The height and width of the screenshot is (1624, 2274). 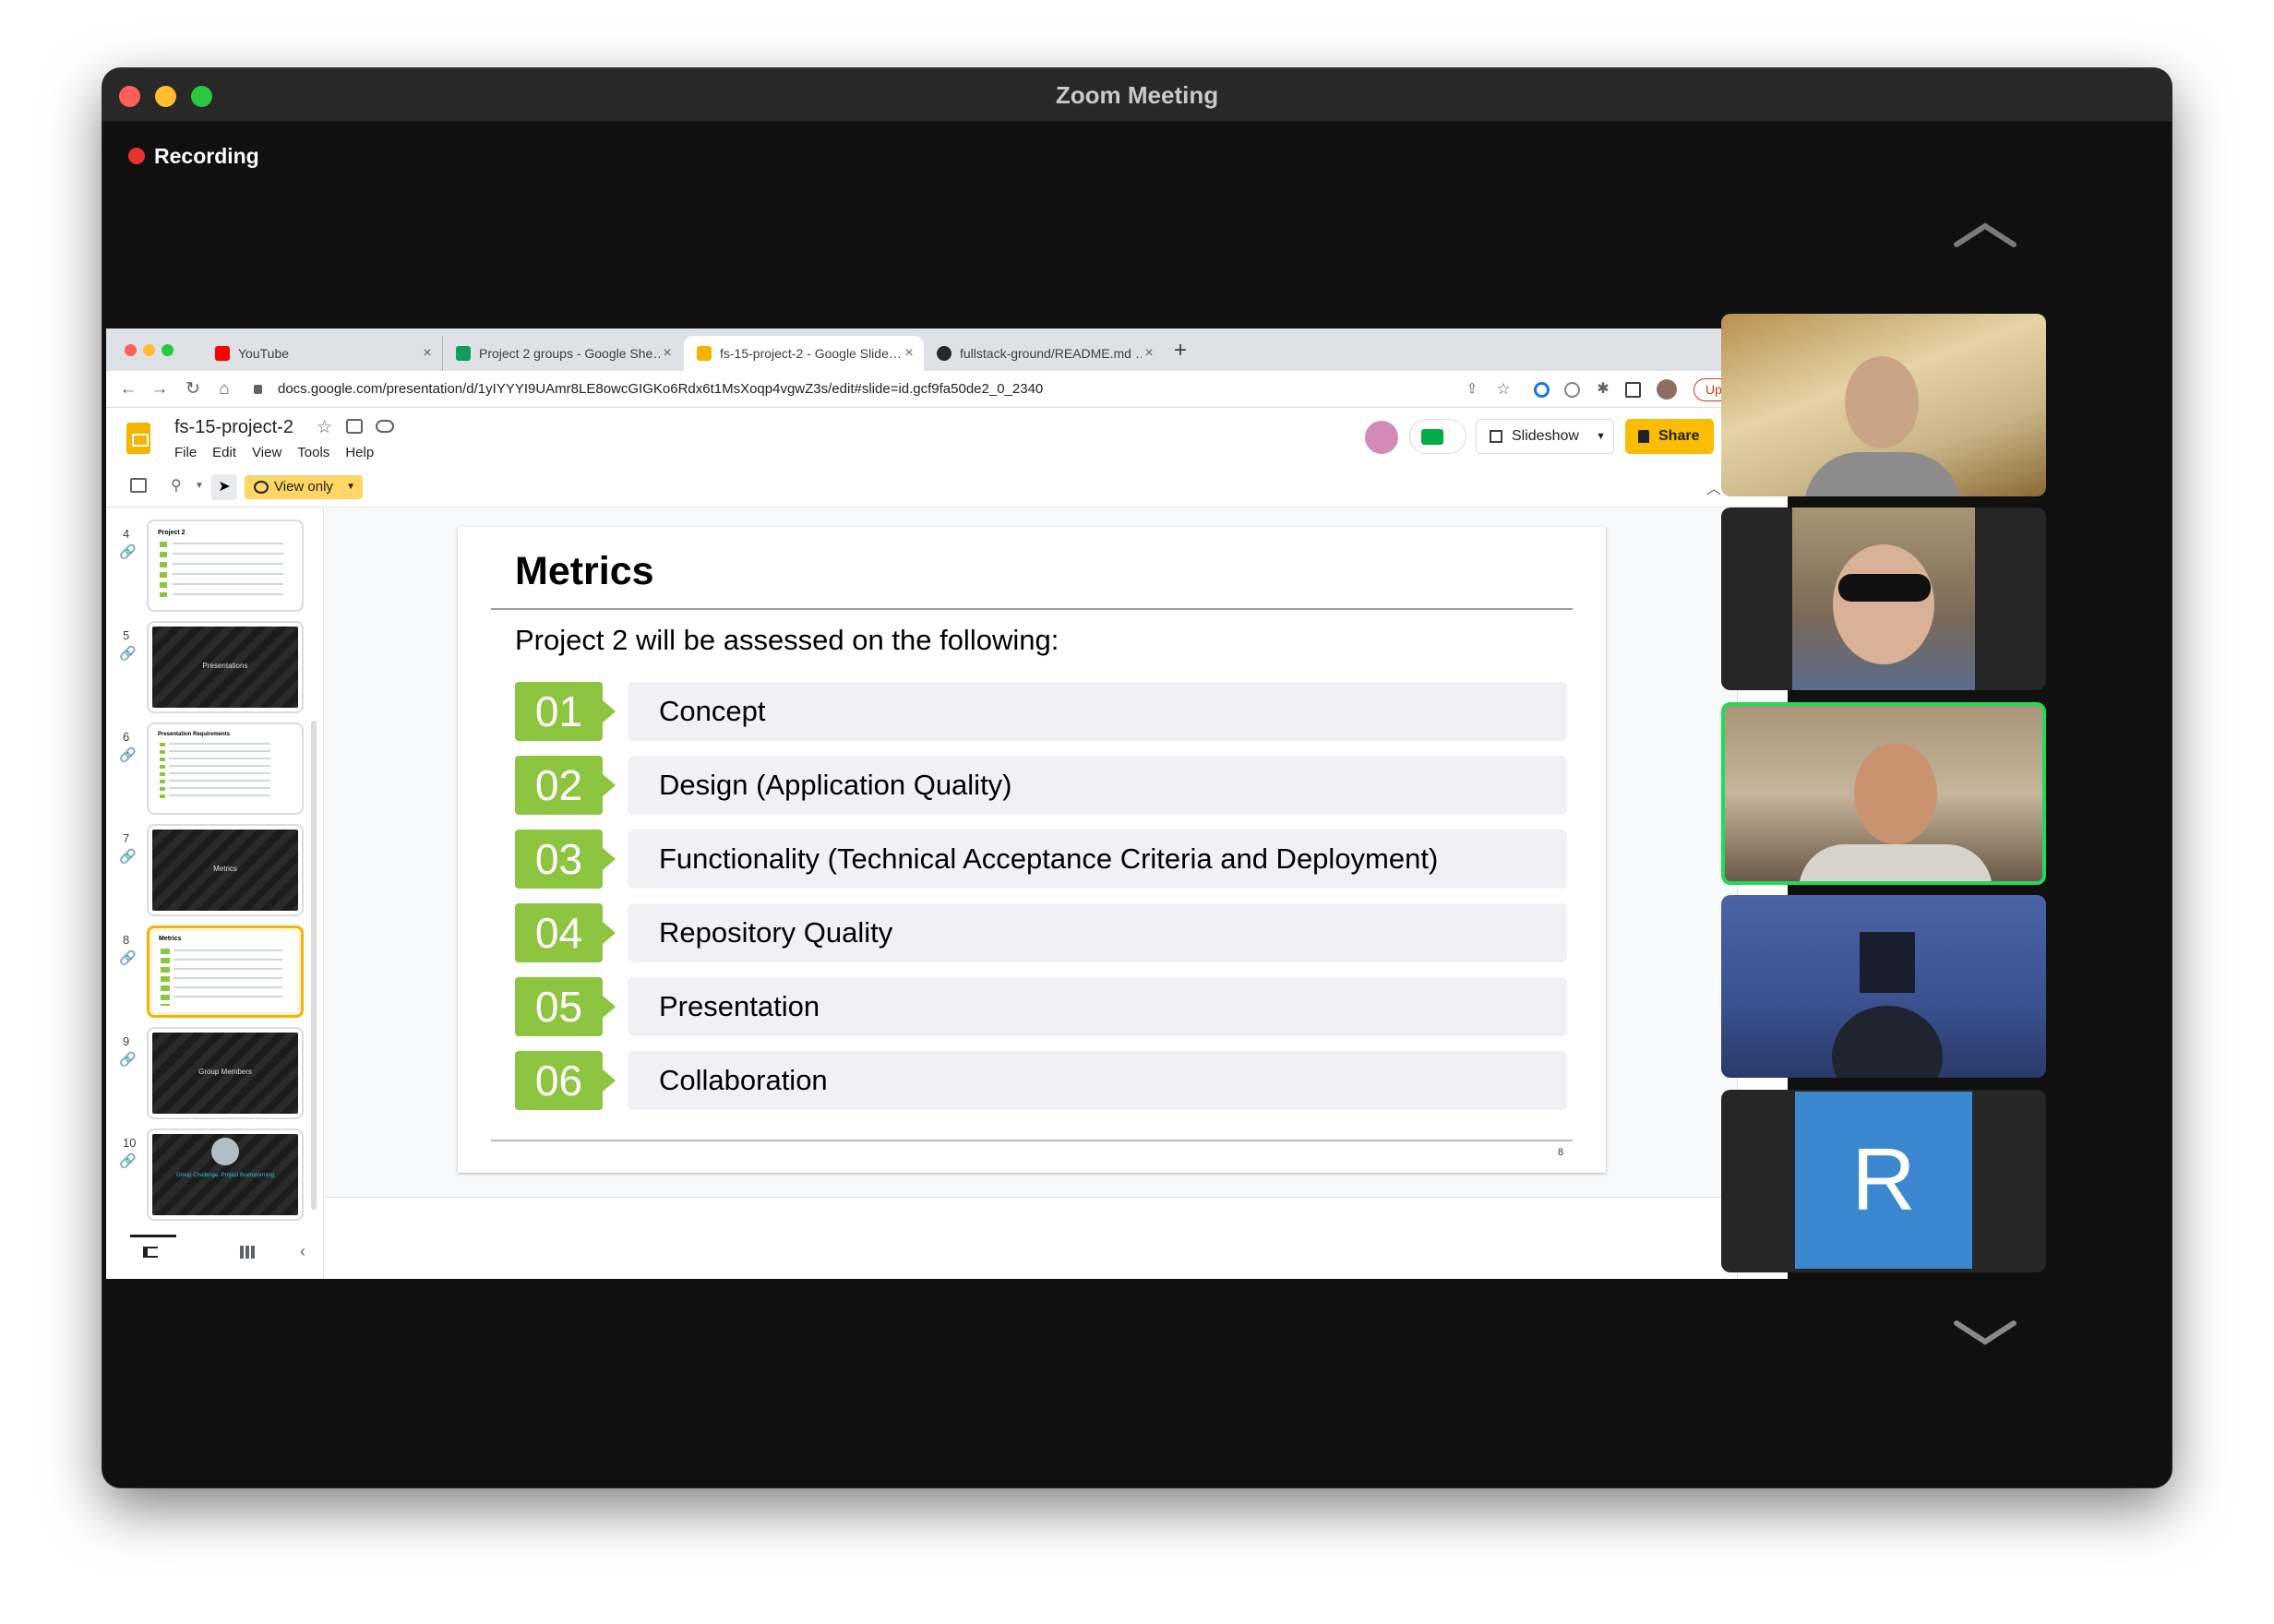 What do you see at coordinates (1985, 1333) in the screenshot?
I see `scroll-down-chevron-icon` at bounding box center [1985, 1333].